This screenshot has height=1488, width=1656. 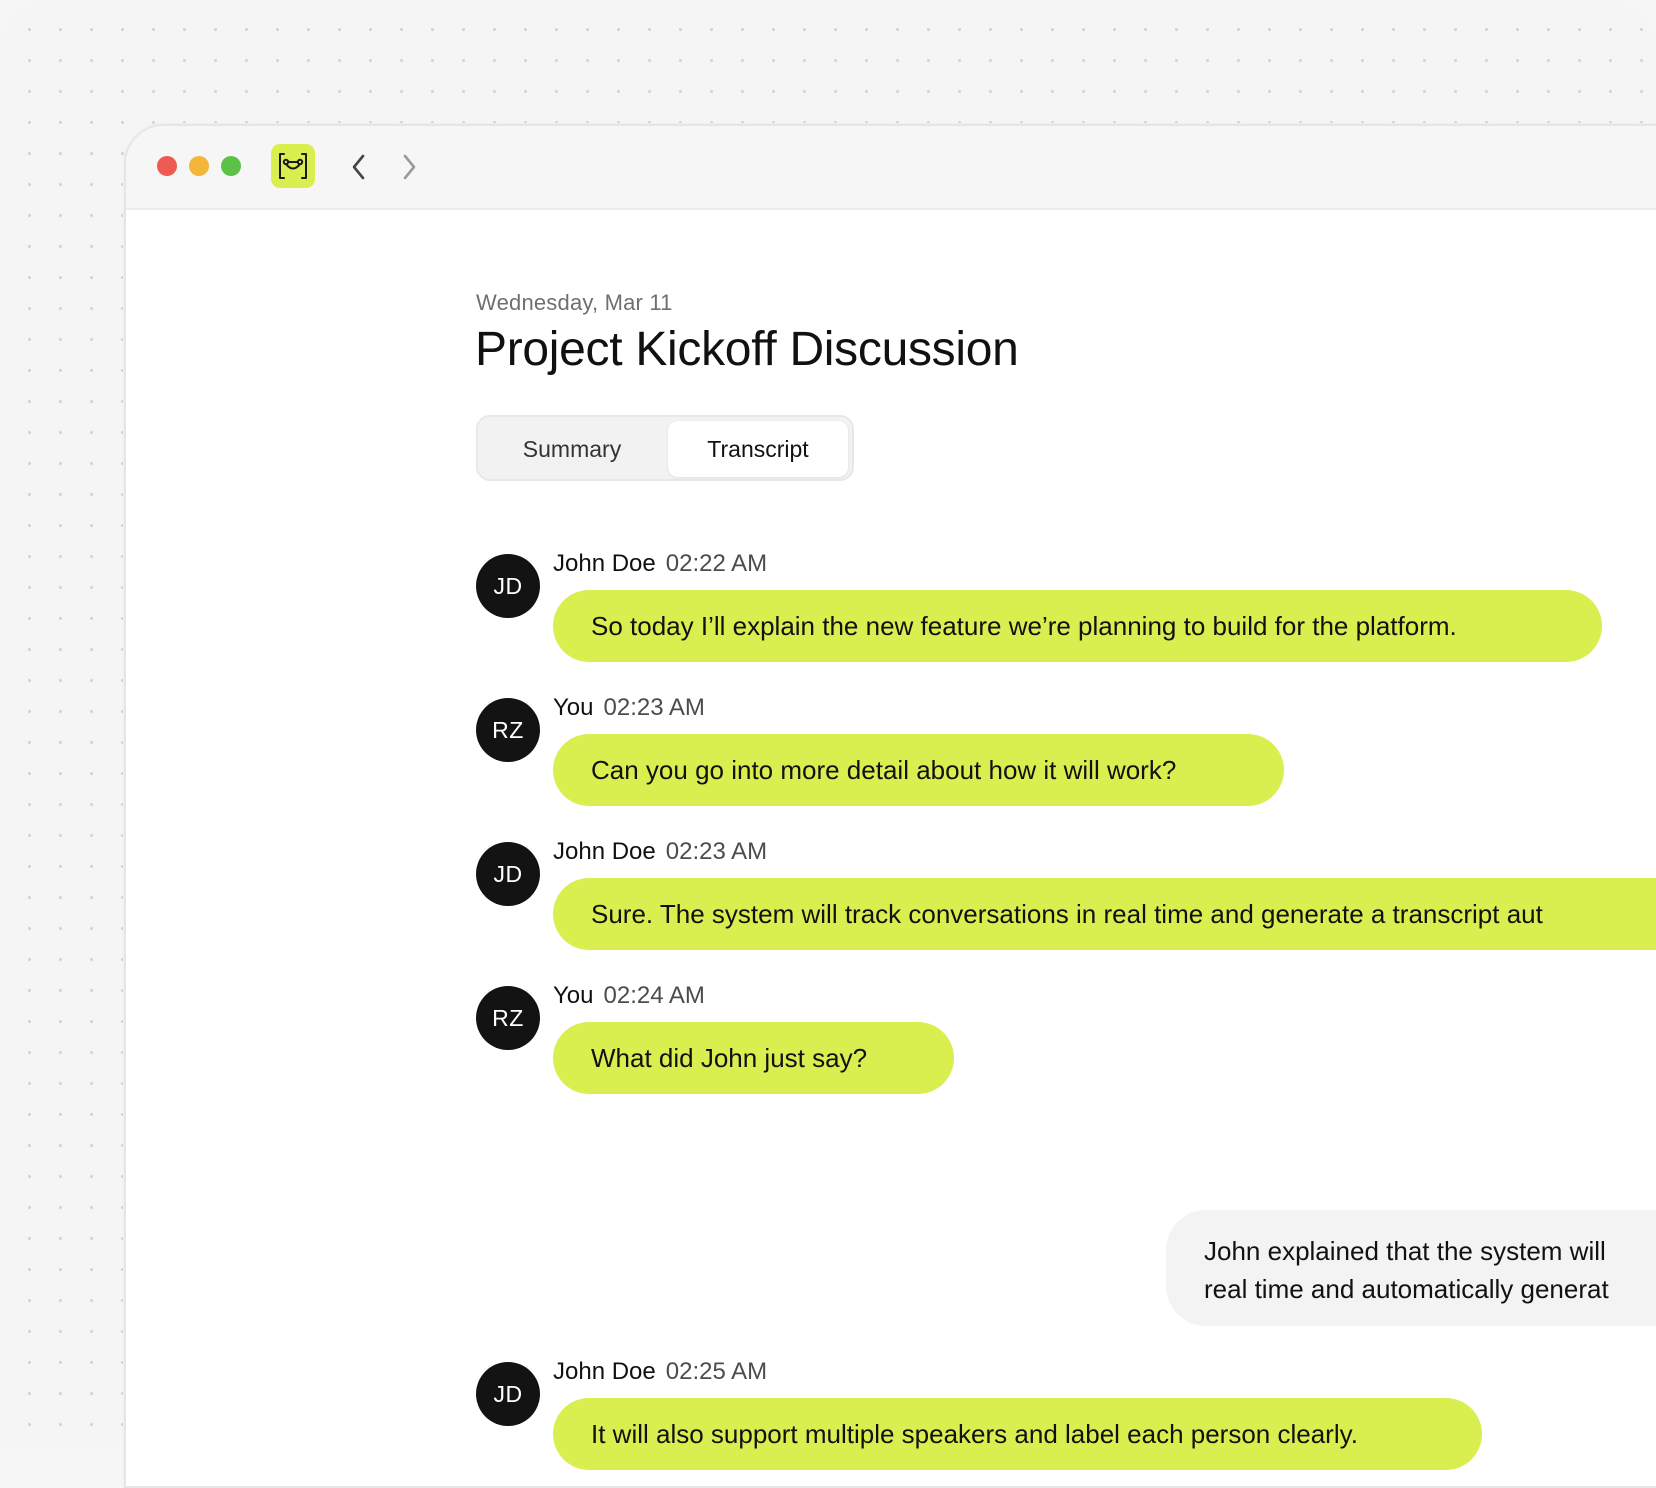 I want to click on message-meta: You 02:24 AM, so click(x=629, y=996).